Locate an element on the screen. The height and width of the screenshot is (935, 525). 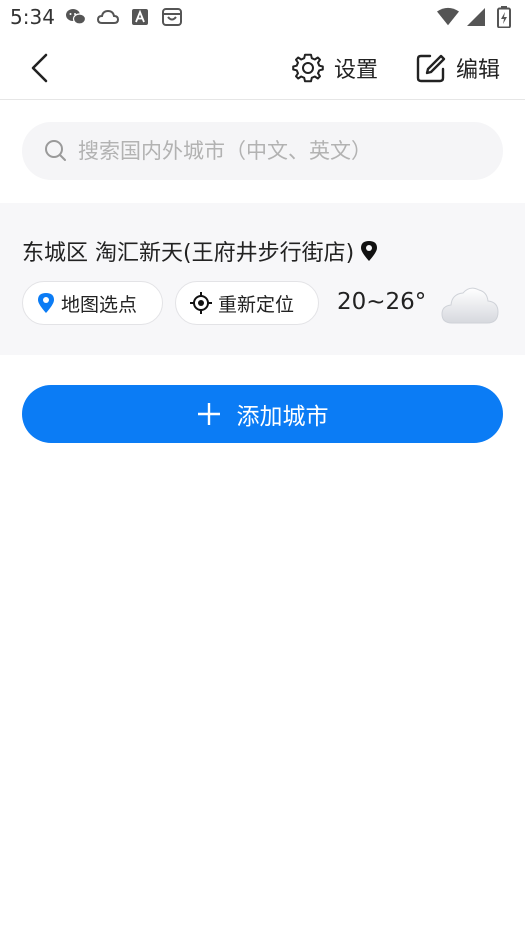
status-bar: 5:34 is located at coordinates (262, 17).